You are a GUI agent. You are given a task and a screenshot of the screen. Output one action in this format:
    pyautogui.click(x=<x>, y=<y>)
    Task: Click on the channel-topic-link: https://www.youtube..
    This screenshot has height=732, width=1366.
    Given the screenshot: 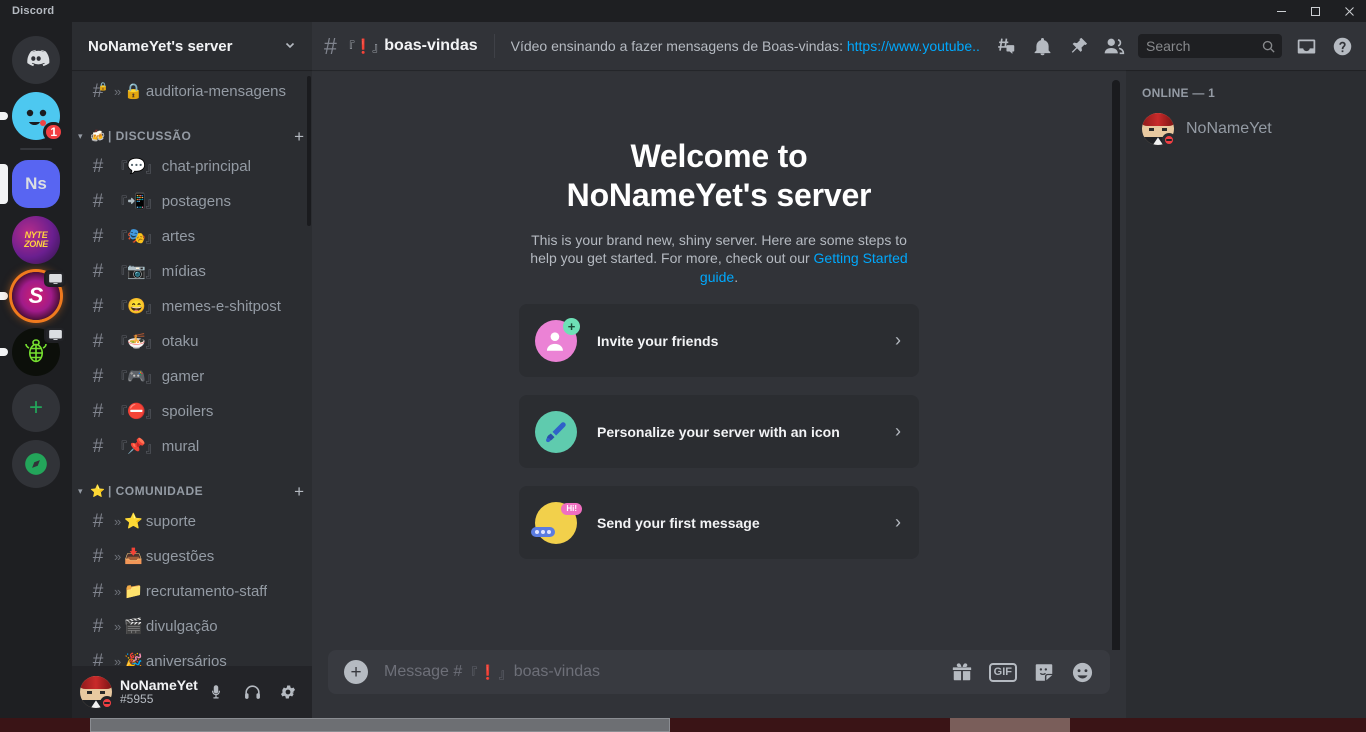 What is the action you would take?
    pyautogui.click(x=913, y=46)
    